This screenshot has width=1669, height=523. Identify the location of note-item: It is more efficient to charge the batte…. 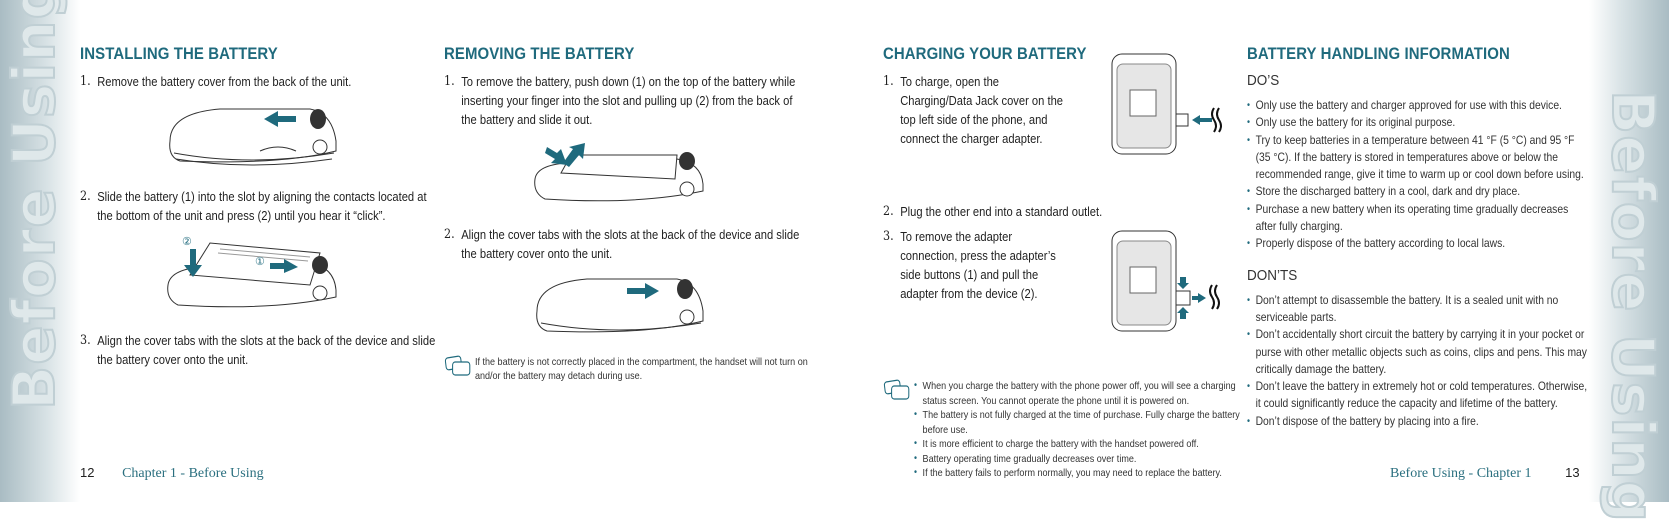
(1086, 444).